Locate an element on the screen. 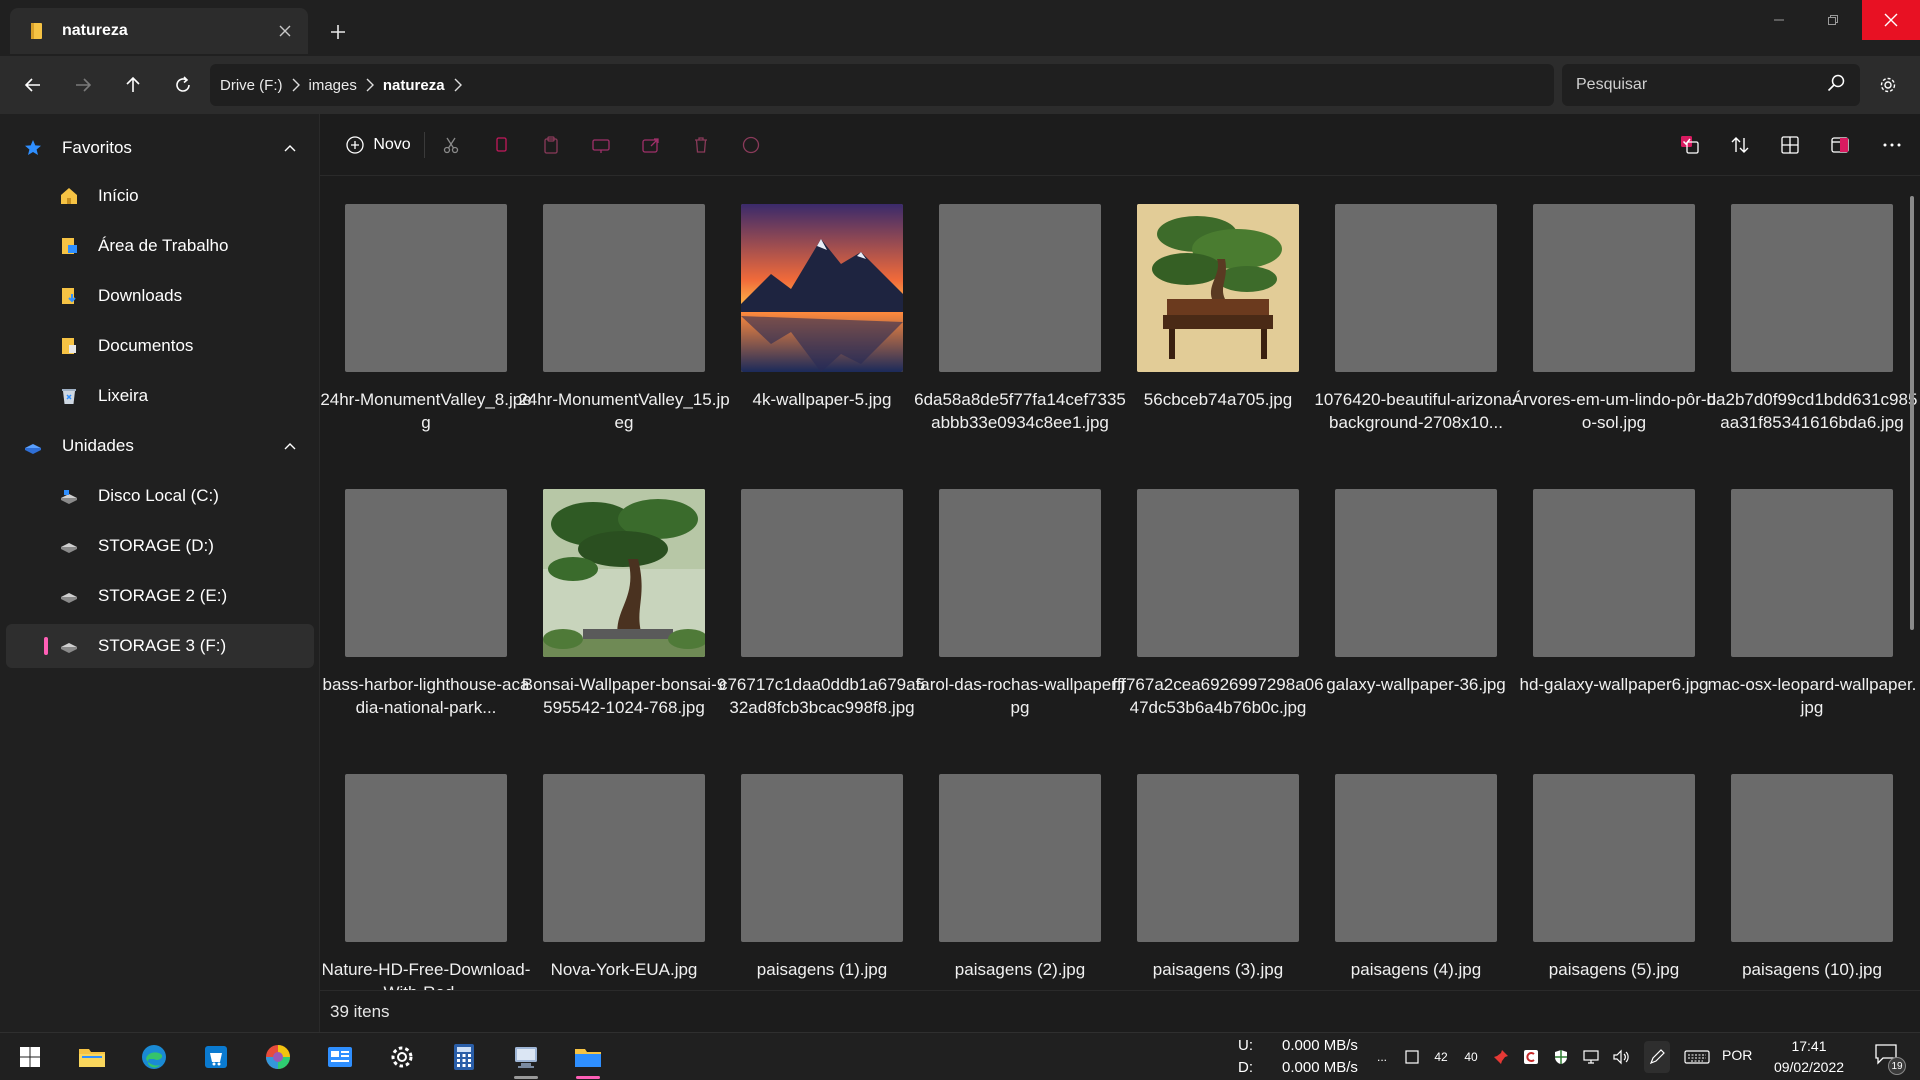 The image size is (1920, 1080). sidebar-item-storage-2-e: STORAGE 2 (E:) is located at coordinates (160, 596).